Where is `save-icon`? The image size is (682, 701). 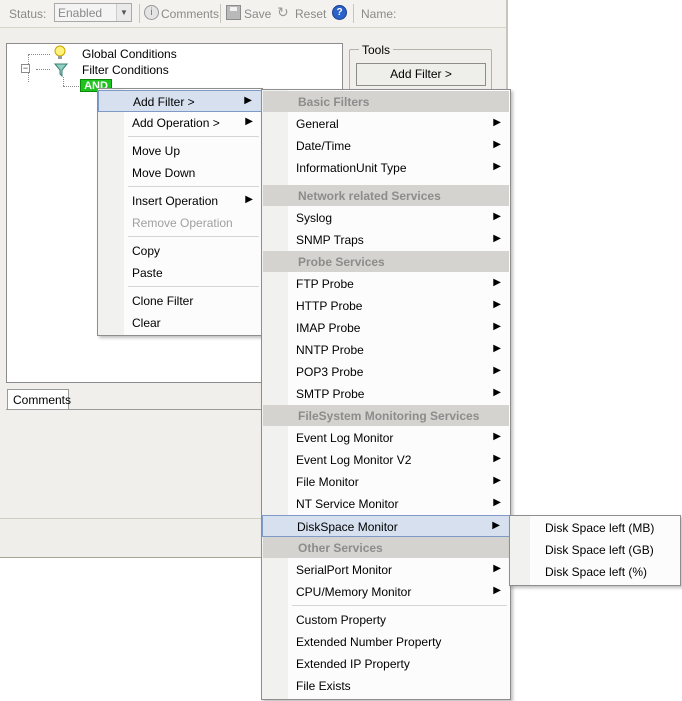
save-icon is located at coordinates (233, 12).